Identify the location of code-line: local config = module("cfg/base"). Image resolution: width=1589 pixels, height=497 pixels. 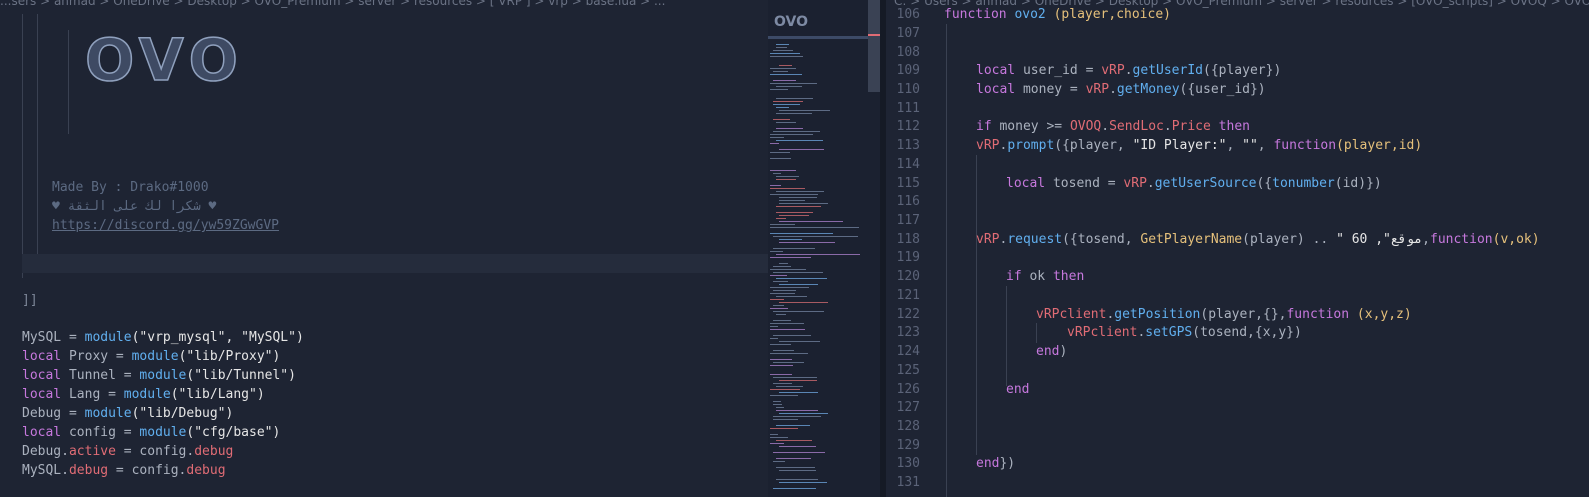
(151, 432).